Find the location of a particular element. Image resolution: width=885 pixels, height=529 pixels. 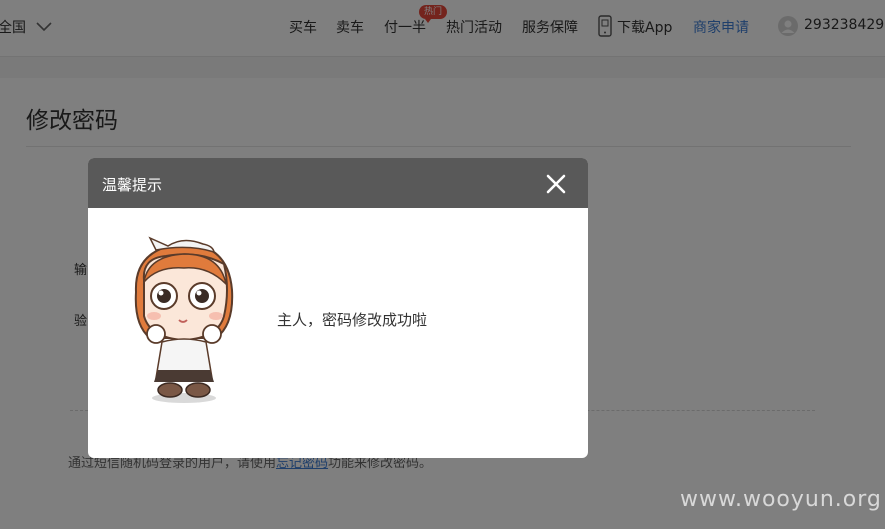

dialog-message: 主人，密码修改成功啦 is located at coordinates (352, 320).